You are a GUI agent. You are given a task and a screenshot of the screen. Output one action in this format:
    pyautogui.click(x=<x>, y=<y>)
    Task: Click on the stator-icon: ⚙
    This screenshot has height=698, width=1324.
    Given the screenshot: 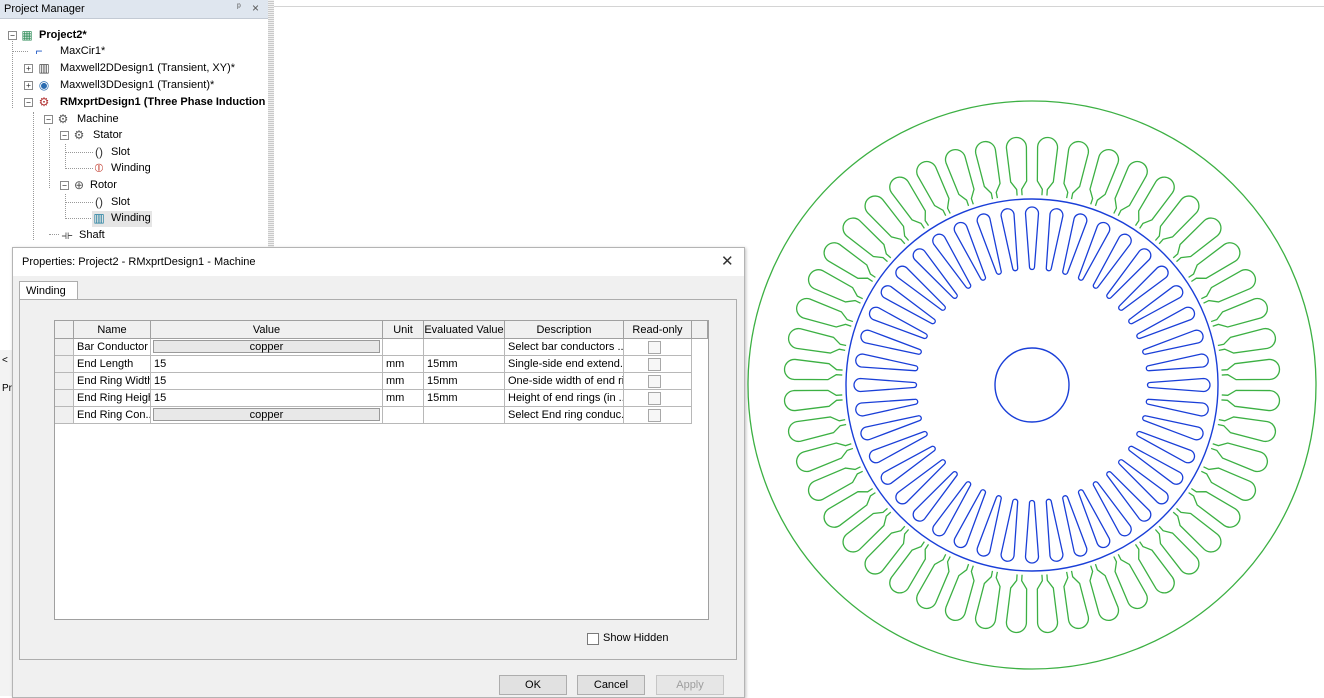 What is the action you would take?
    pyautogui.click(x=79, y=135)
    